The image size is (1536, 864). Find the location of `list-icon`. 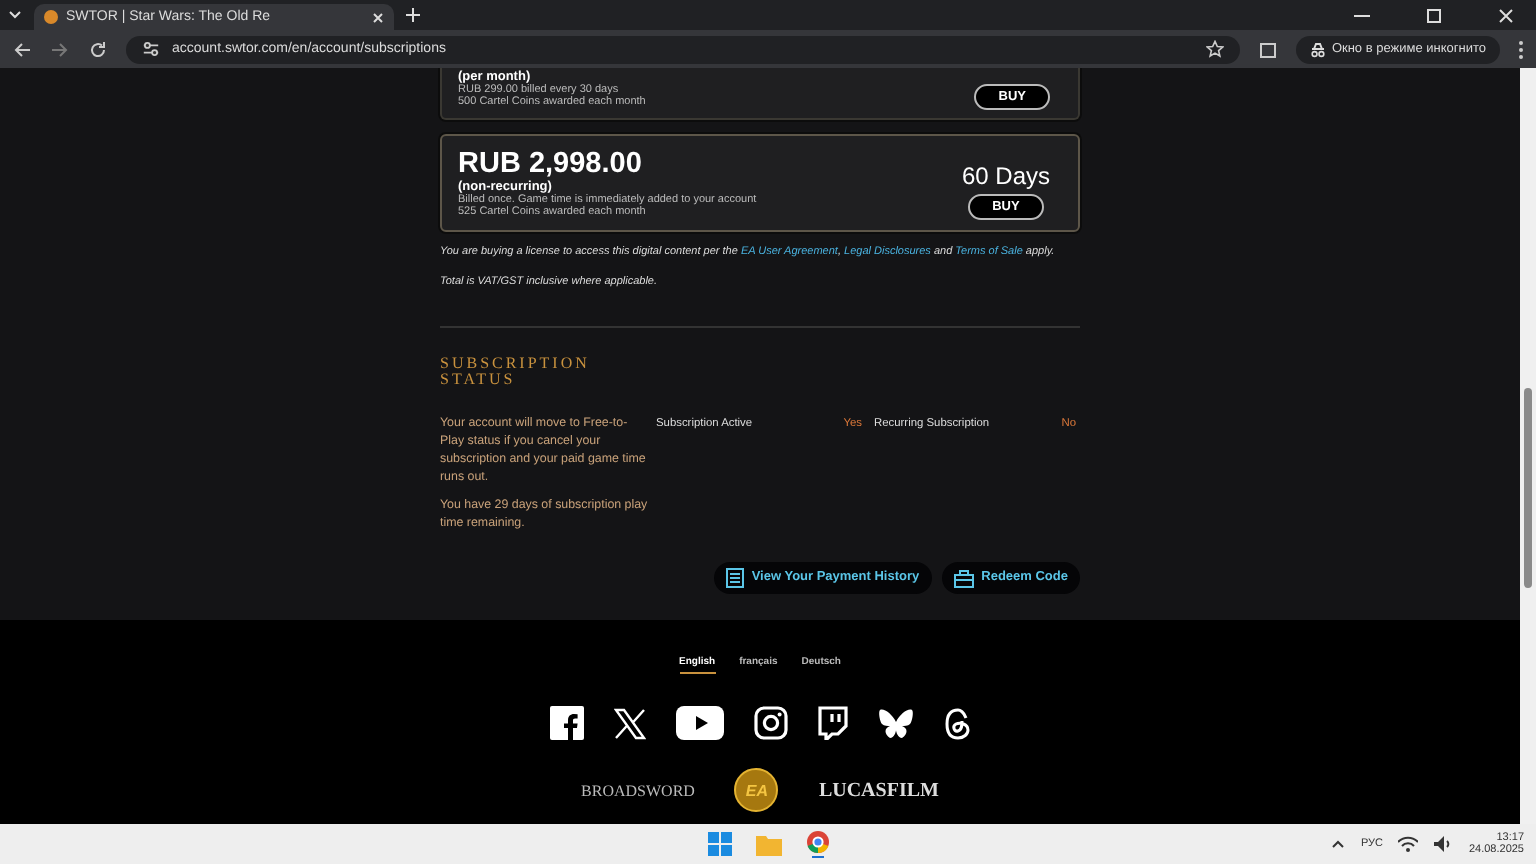

list-icon is located at coordinates (734, 577).